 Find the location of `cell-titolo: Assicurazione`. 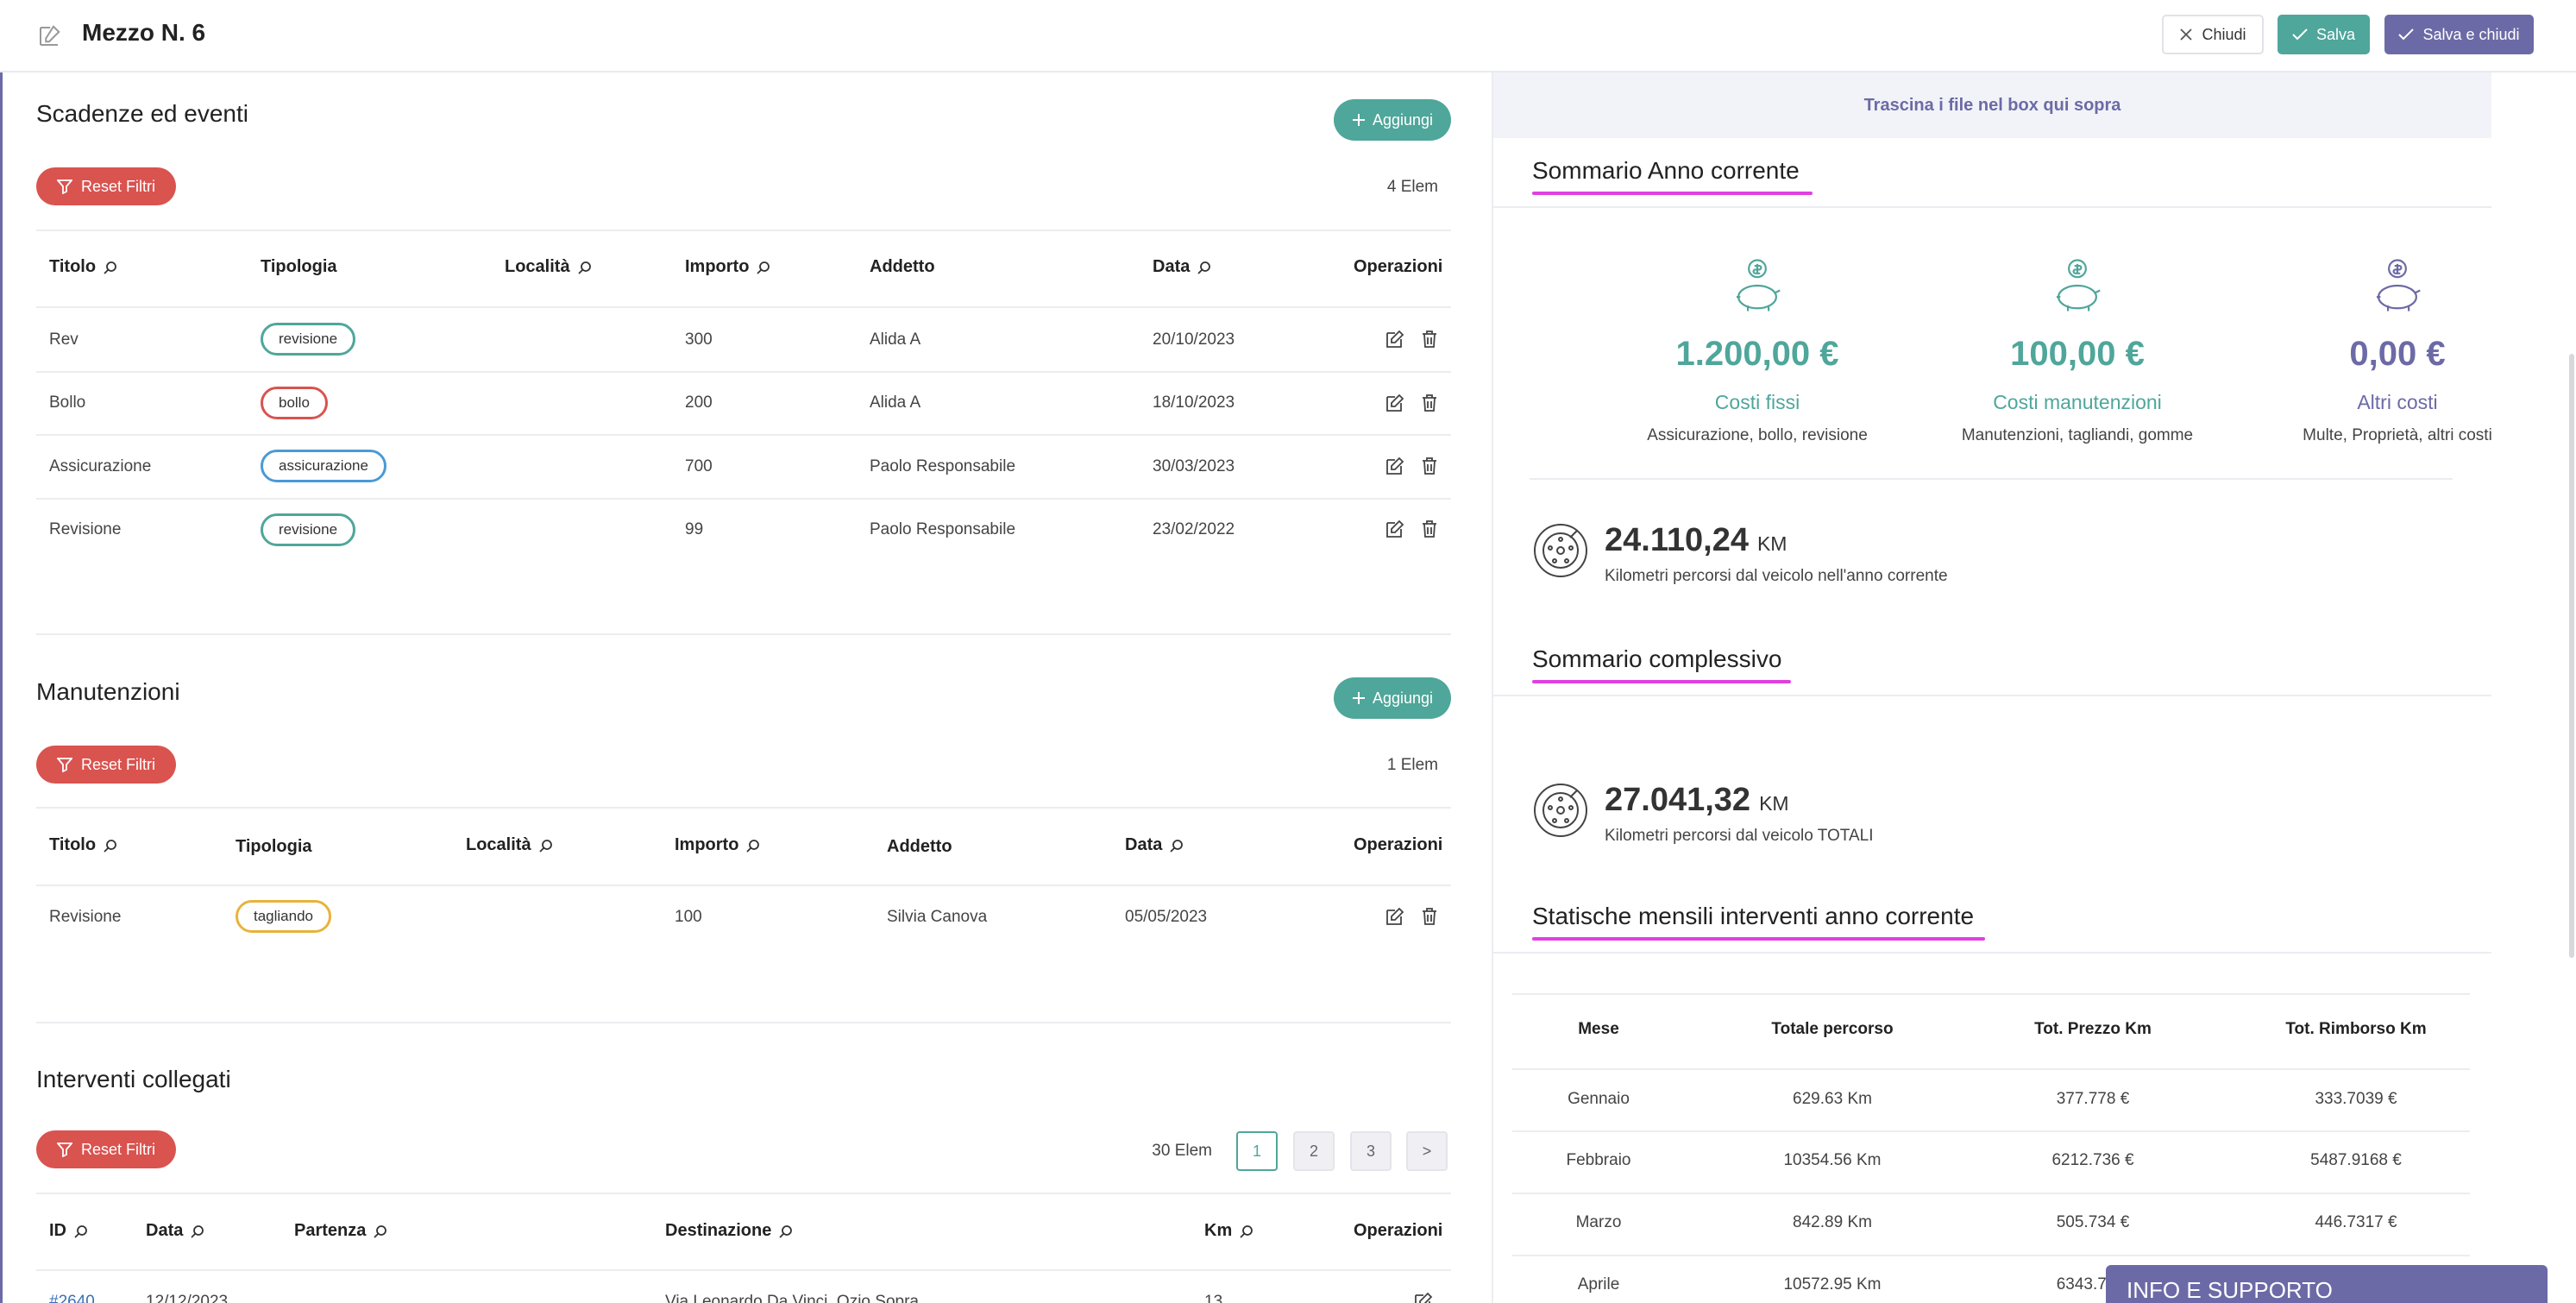

cell-titolo: Assicurazione is located at coordinates (100, 466).